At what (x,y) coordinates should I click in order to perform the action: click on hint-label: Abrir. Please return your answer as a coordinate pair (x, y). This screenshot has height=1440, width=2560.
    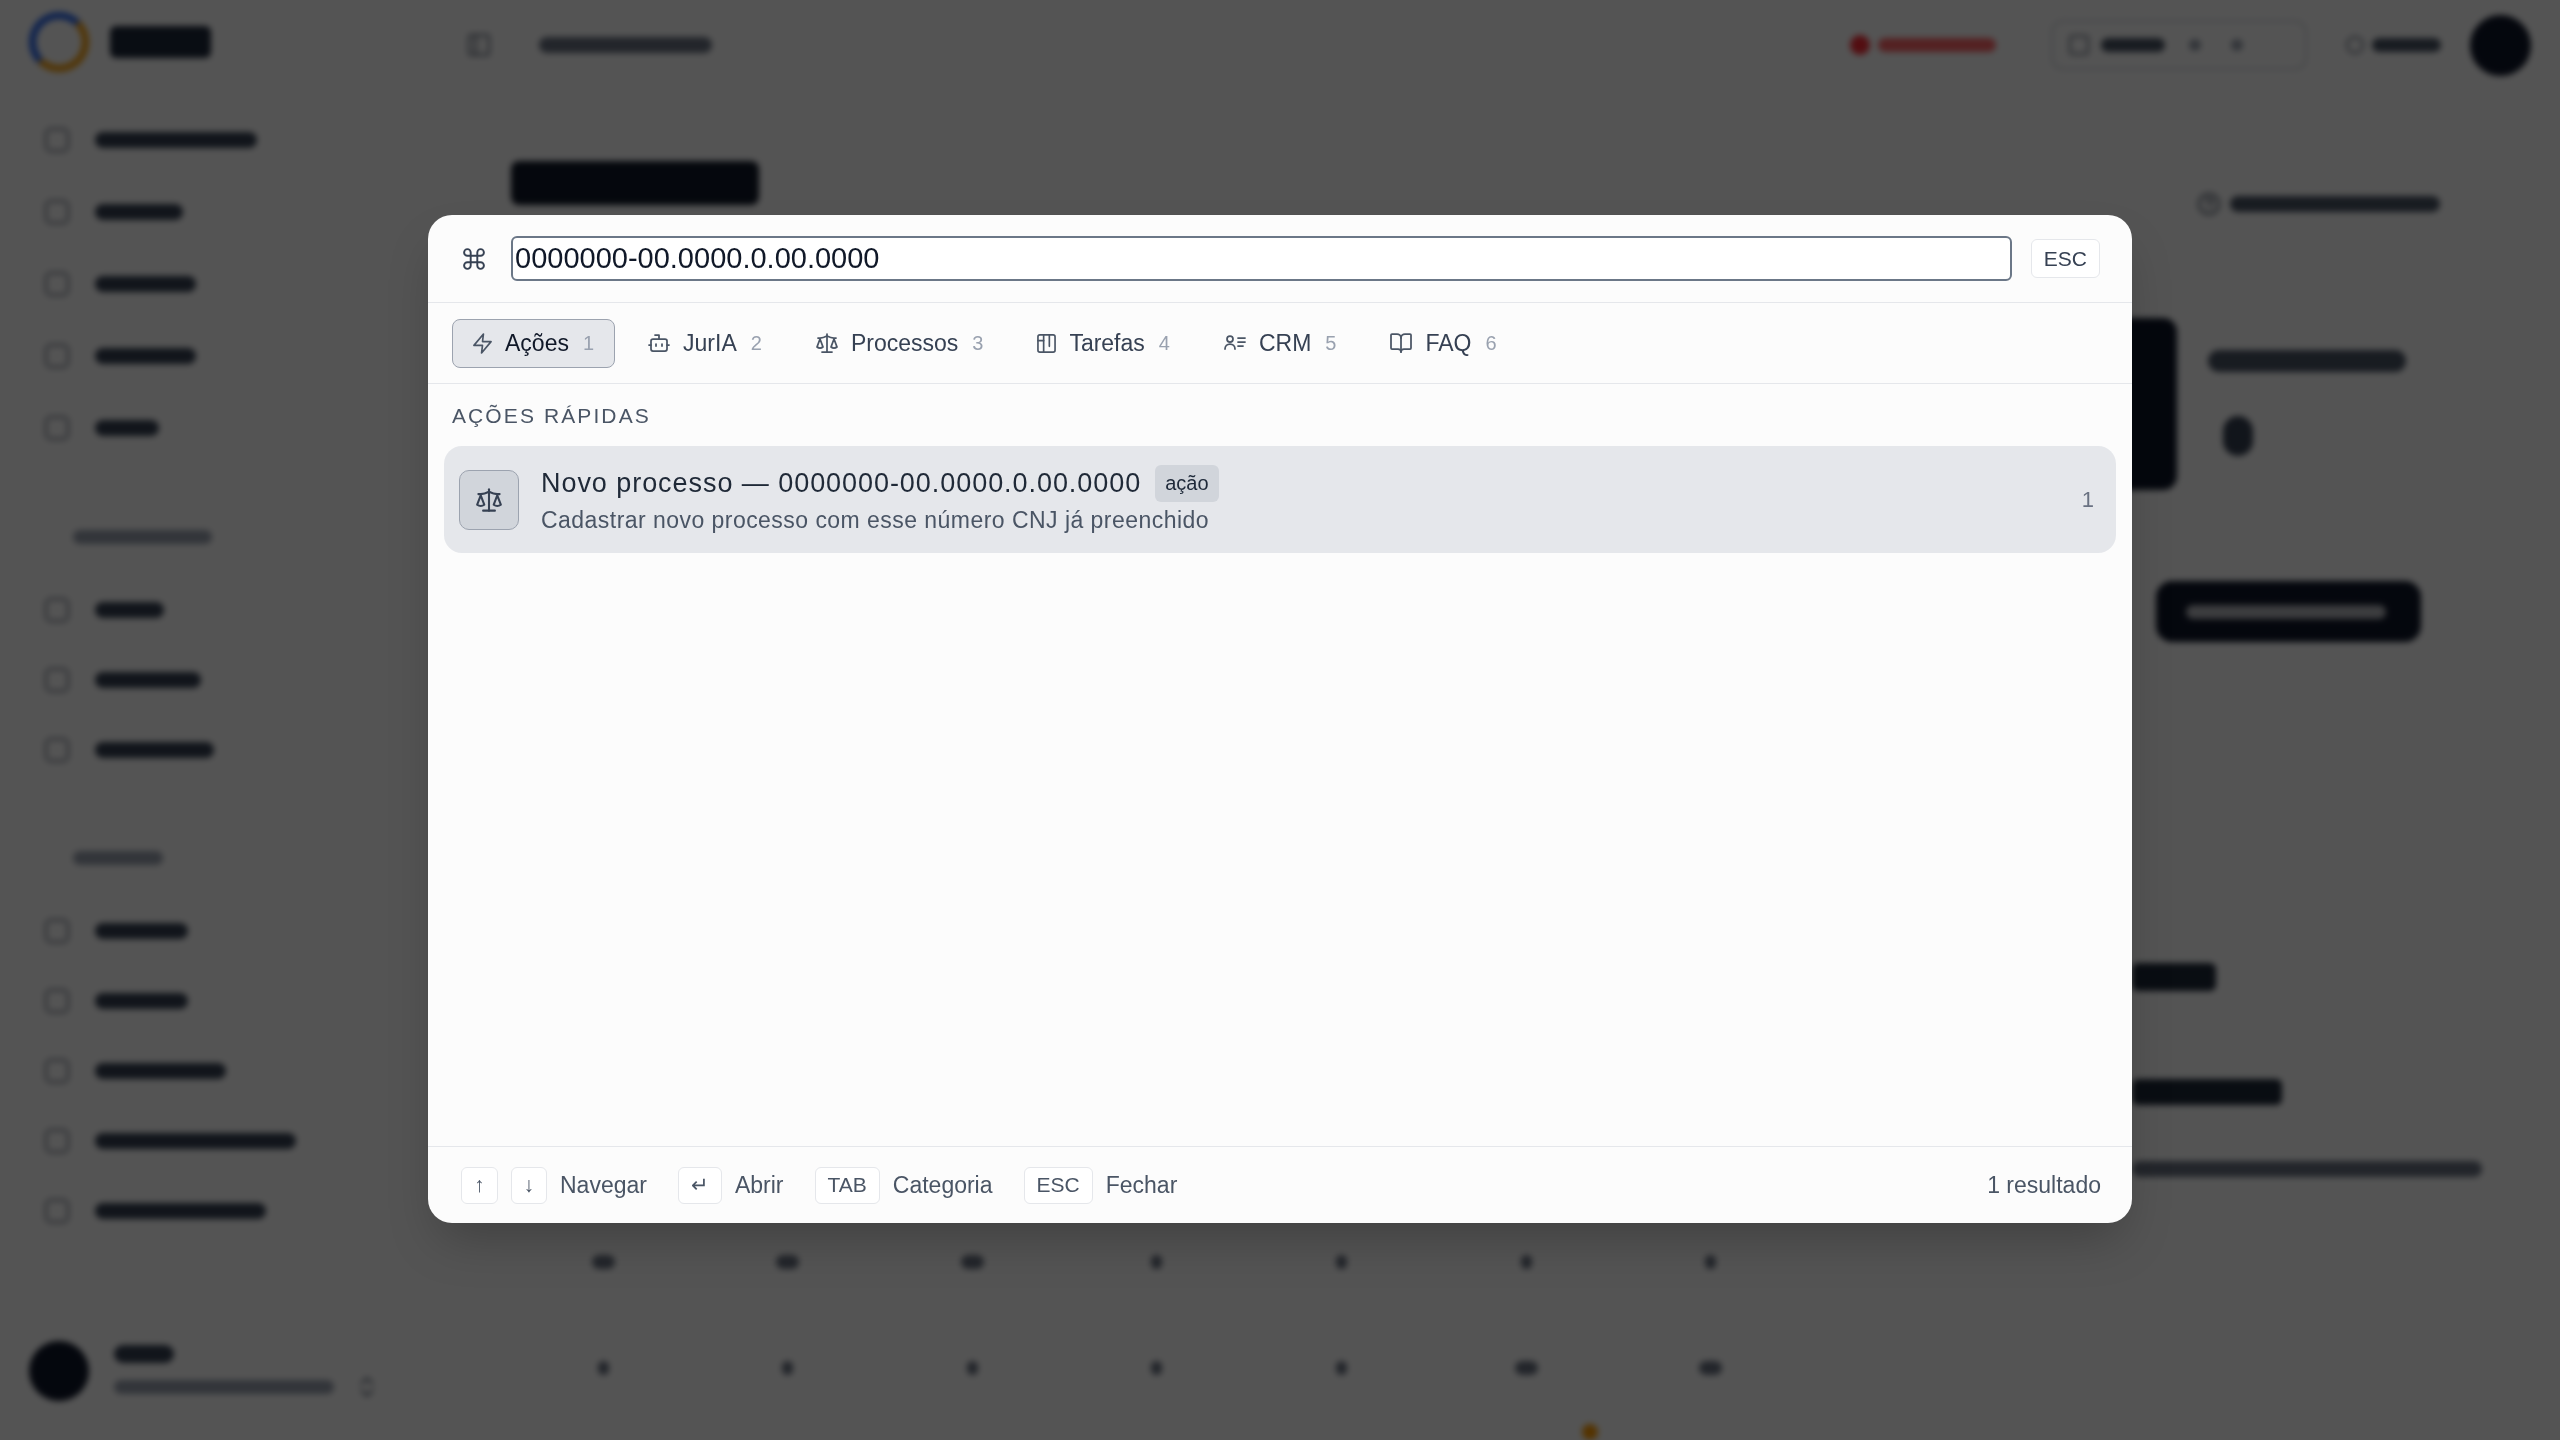
    Looking at the image, I should click on (759, 1185).